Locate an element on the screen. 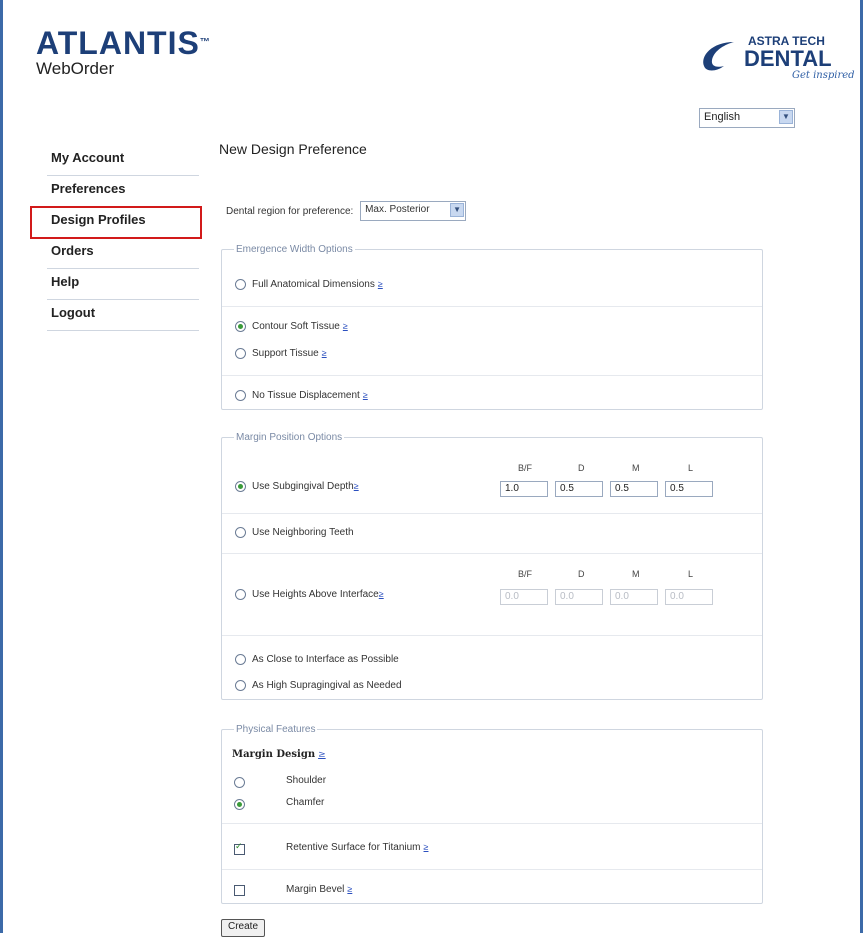  heights-m-input: 0.0 is located at coordinates (634, 597).